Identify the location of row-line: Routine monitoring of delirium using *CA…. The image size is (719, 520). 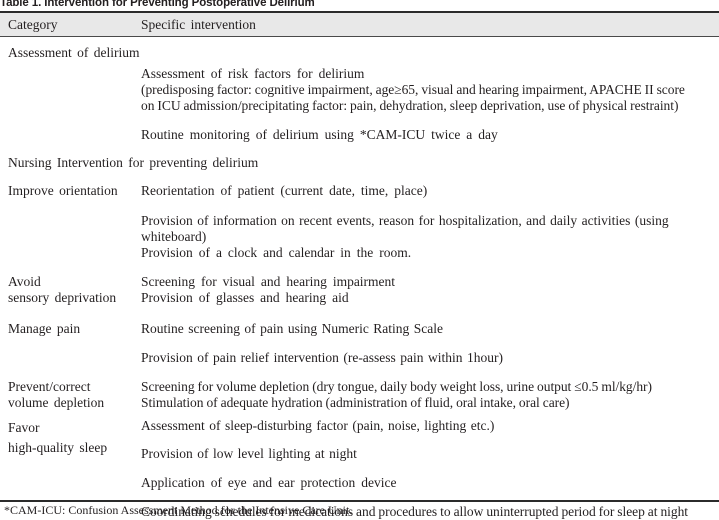
(319, 134).